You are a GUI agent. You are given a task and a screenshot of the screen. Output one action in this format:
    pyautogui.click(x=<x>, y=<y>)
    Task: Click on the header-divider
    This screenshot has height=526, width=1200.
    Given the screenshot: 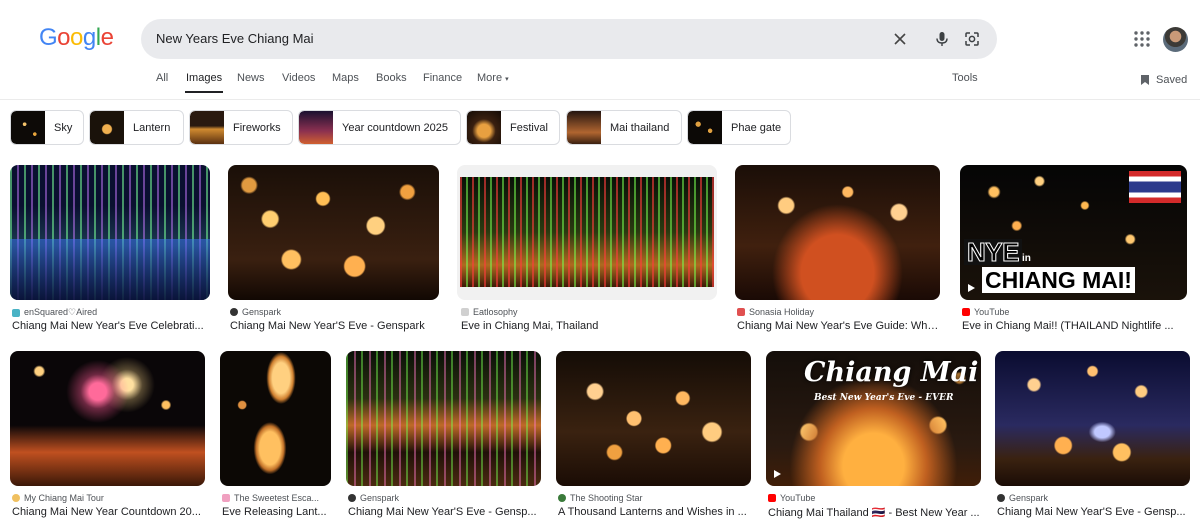 What is the action you would take?
    pyautogui.click(x=600, y=99)
    